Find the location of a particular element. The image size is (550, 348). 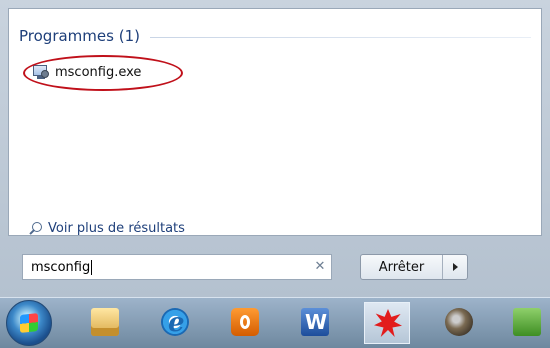

taskbar-ie-button is located at coordinates (175, 323).